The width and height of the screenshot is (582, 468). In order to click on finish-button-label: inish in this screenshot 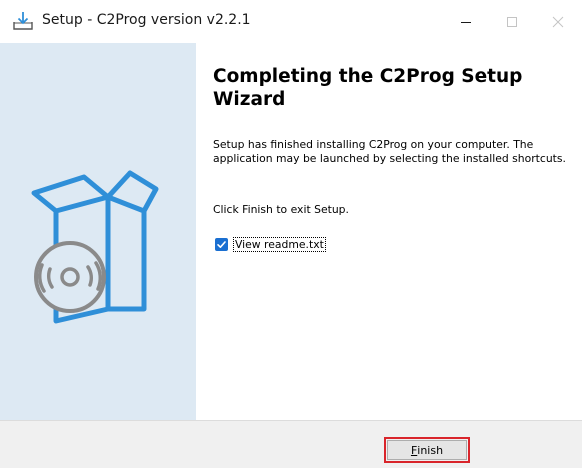, I will do `click(430, 450)`.